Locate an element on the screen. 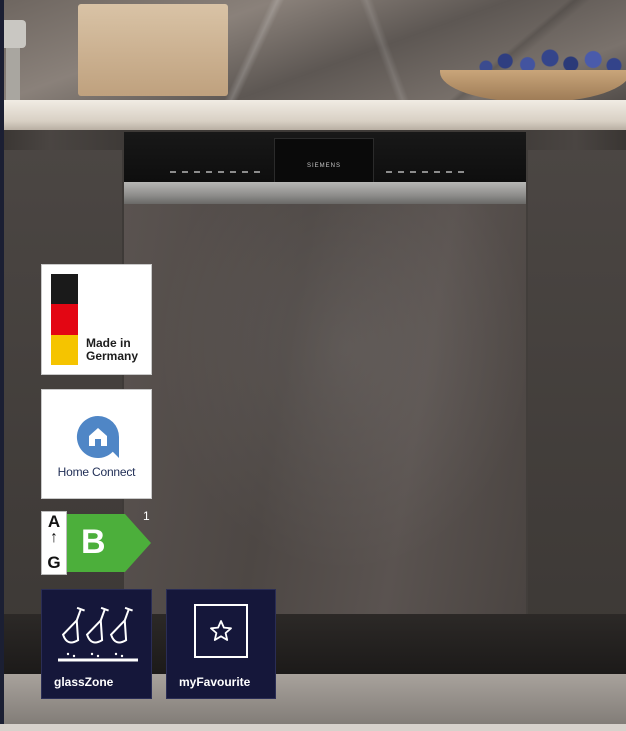 The image size is (626, 731). german-flag-icon is located at coordinates (64, 319).